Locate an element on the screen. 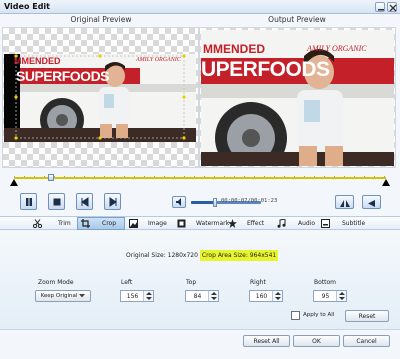 The width and height of the screenshot is (400, 359). arrow-left-icon is located at coordinates (371, 203).